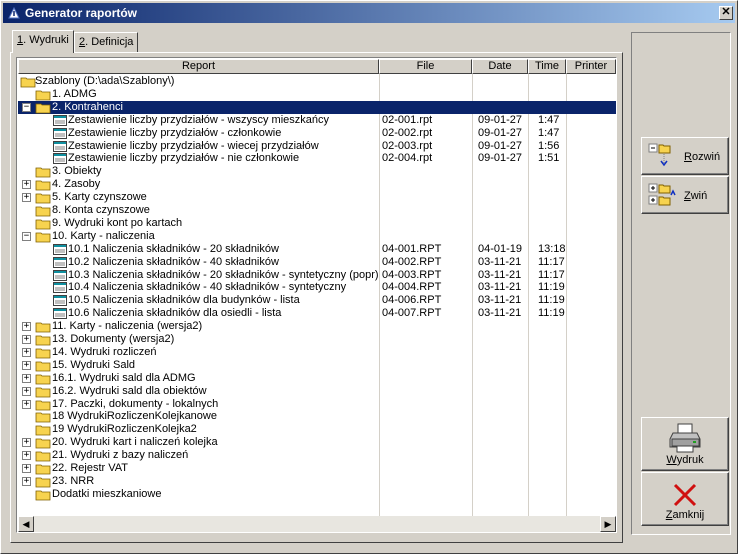  I want to click on title-bar: Generator raportów, so click(369, 13).